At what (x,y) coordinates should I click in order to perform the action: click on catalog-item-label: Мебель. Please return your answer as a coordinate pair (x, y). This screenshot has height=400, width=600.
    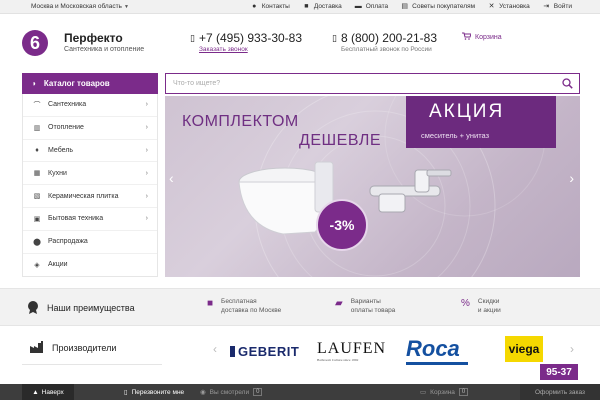
    Looking at the image, I should click on (61, 150).